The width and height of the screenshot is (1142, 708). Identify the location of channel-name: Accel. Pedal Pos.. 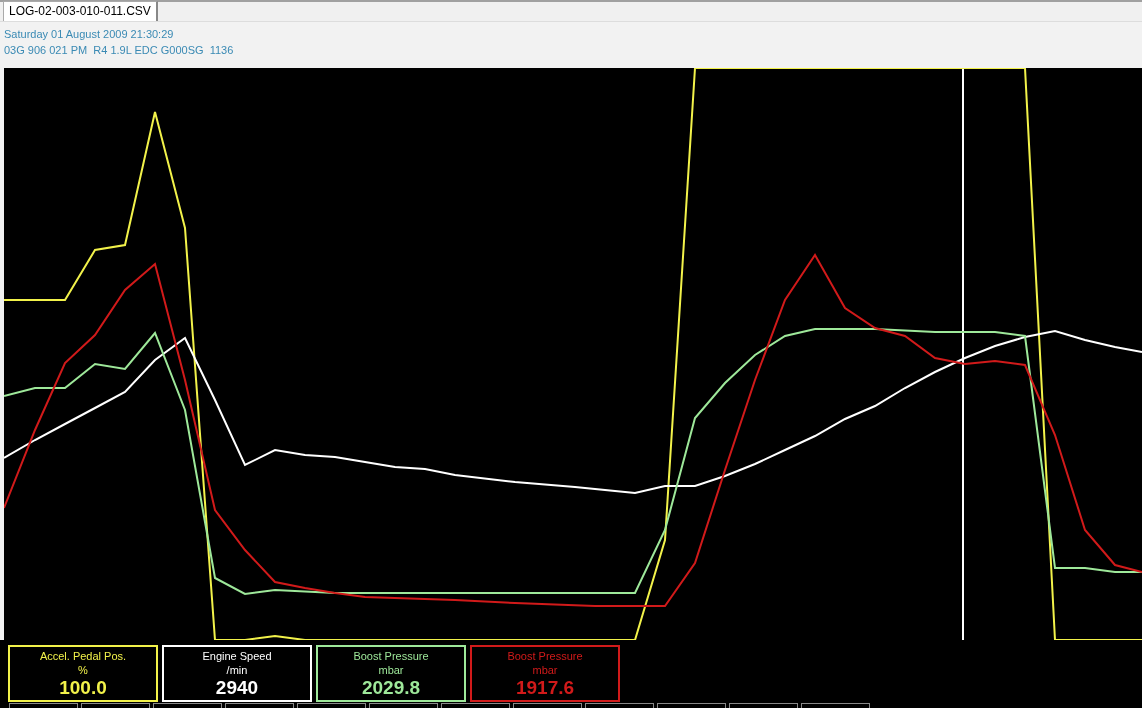
(83, 656).